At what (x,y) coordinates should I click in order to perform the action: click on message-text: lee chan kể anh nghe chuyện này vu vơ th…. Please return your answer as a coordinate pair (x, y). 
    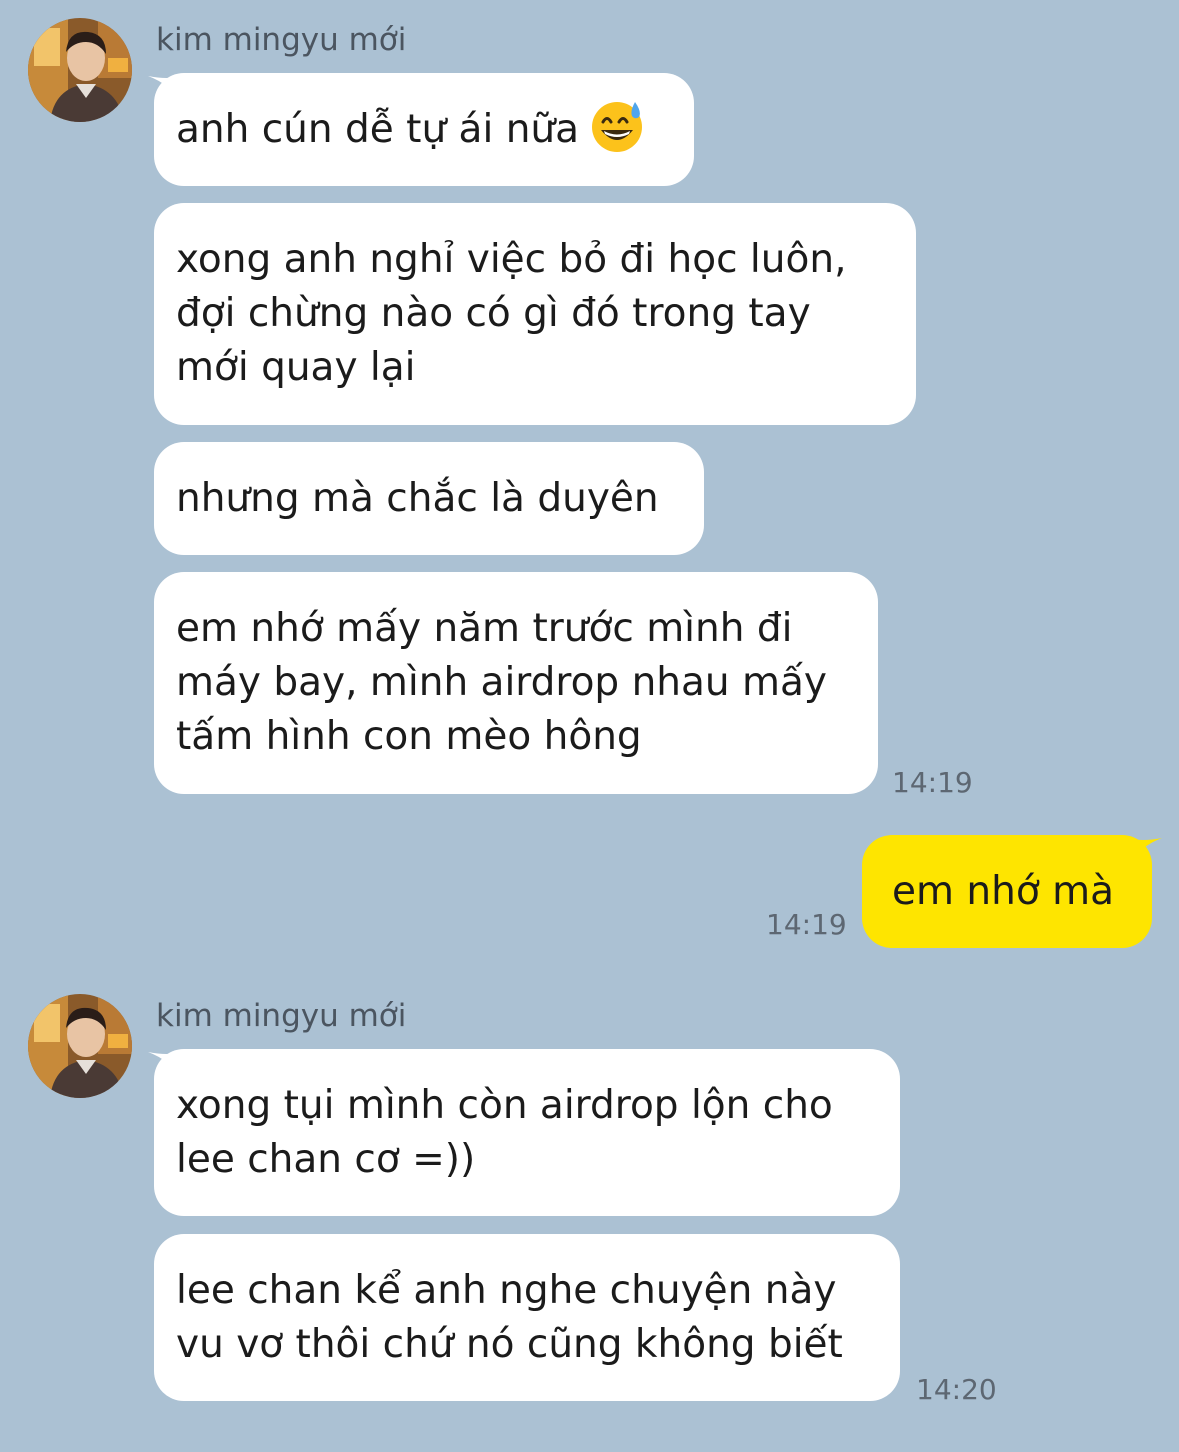
    Looking at the image, I should click on (509, 1317).